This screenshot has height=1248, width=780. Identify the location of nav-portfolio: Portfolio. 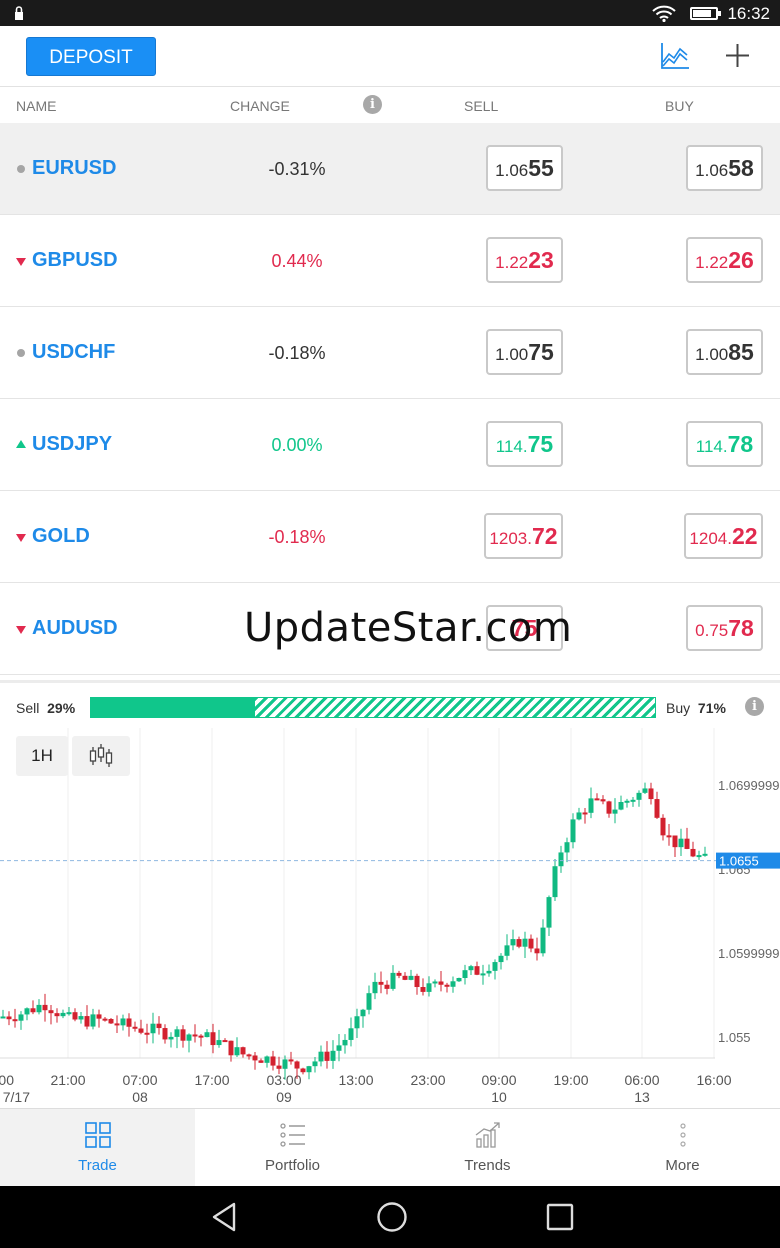
(292, 1148).